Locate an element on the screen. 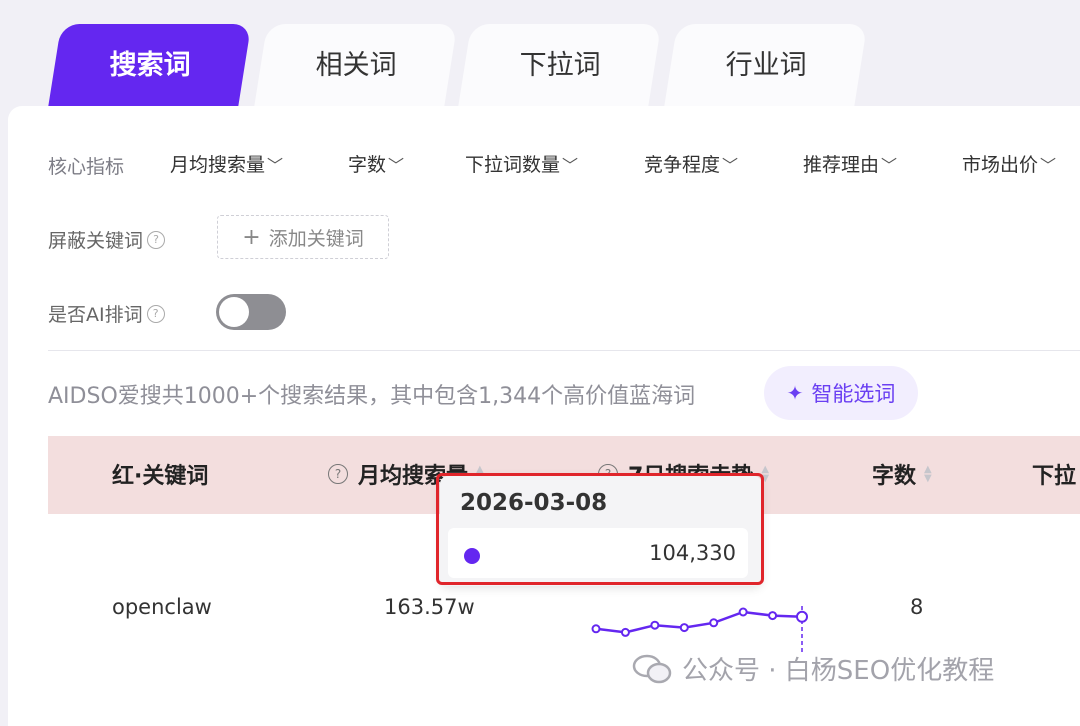 Image resolution: width=1080 pixels, height=726 pixels. wechat-icon is located at coordinates (652, 668).